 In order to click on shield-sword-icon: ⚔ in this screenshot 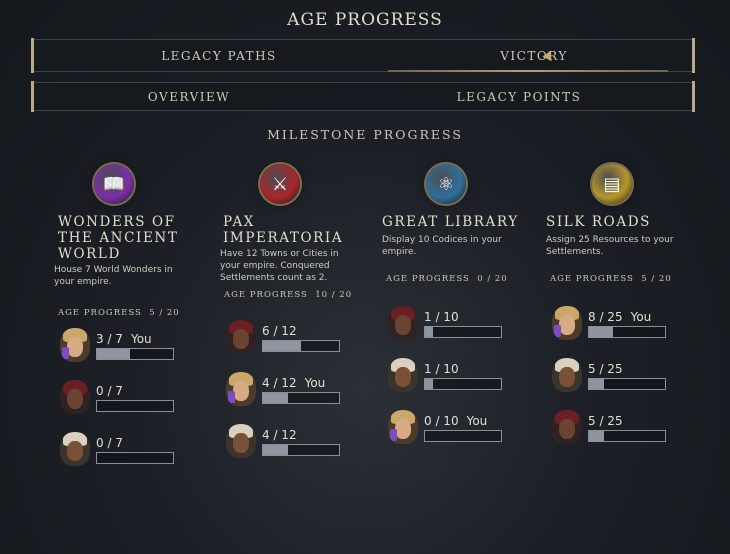, I will do `click(280, 184)`.